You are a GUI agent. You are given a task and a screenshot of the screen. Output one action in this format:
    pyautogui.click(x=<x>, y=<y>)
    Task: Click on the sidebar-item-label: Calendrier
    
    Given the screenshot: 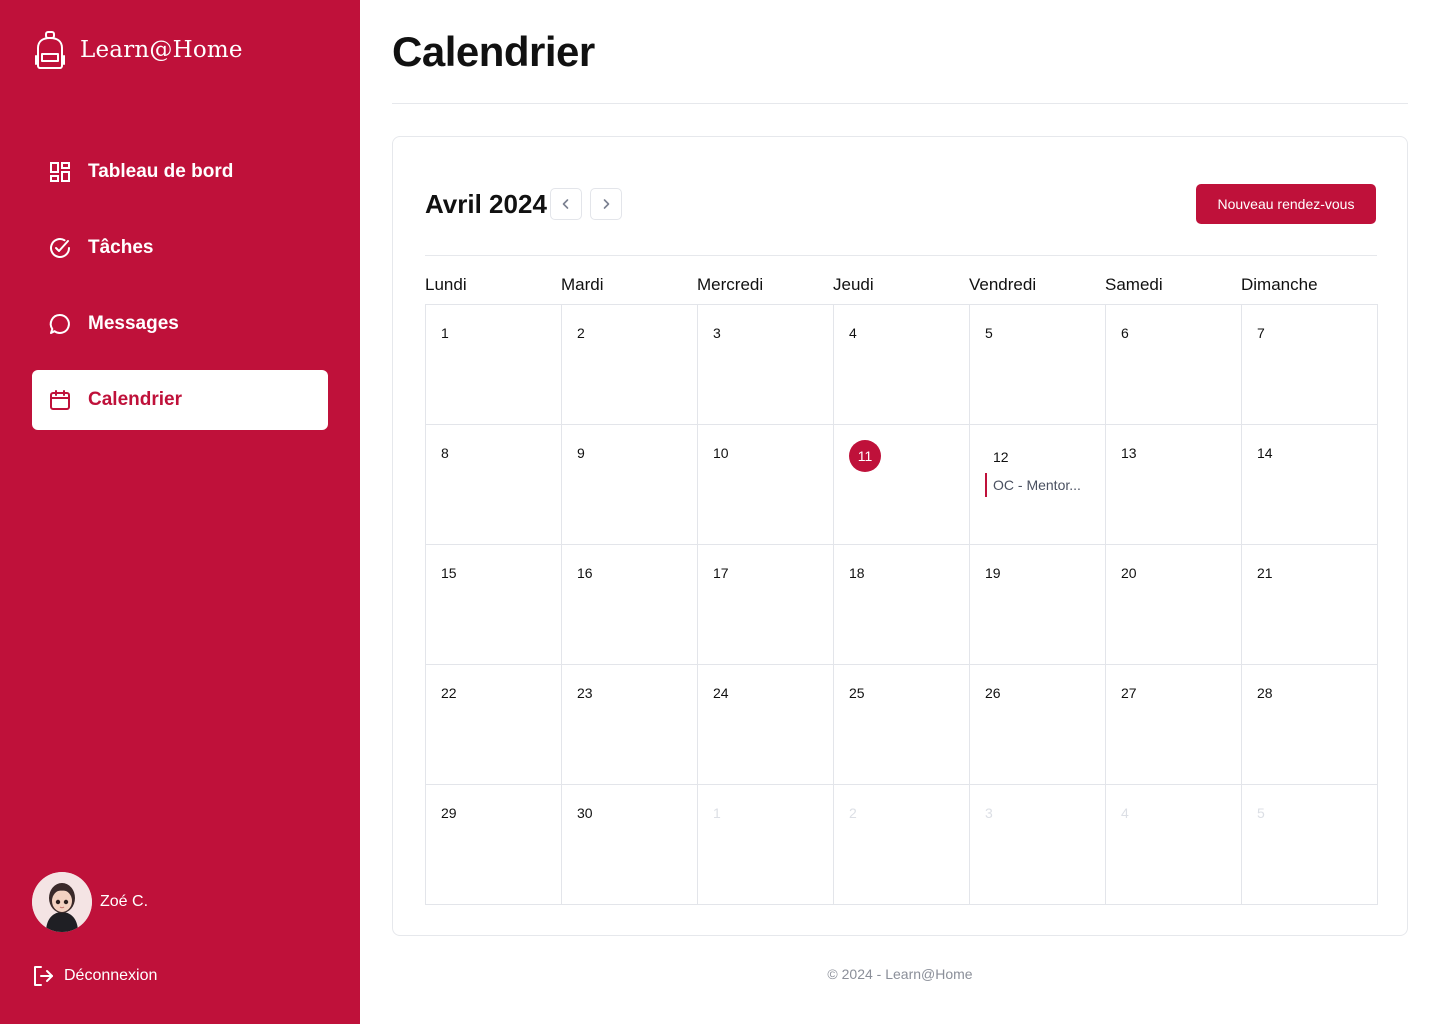 What is the action you would take?
    pyautogui.click(x=135, y=399)
    